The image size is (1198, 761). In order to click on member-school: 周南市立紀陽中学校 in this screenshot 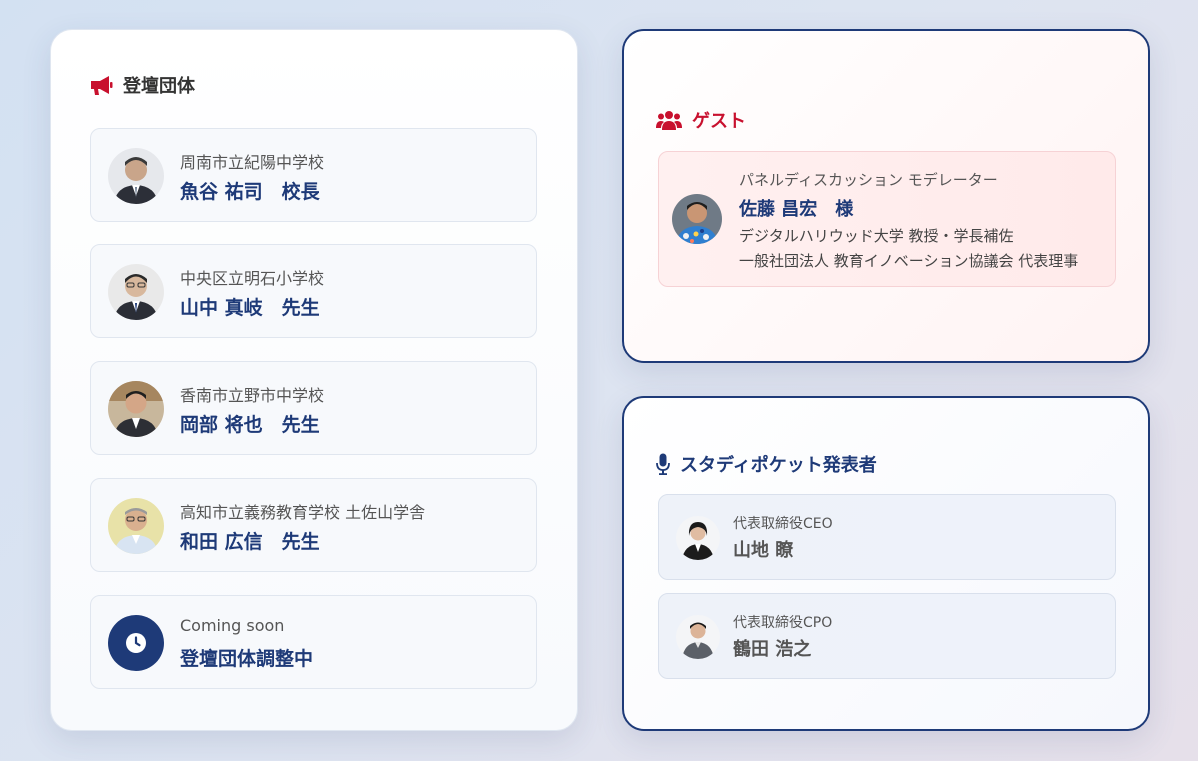, I will do `click(252, 162)`.